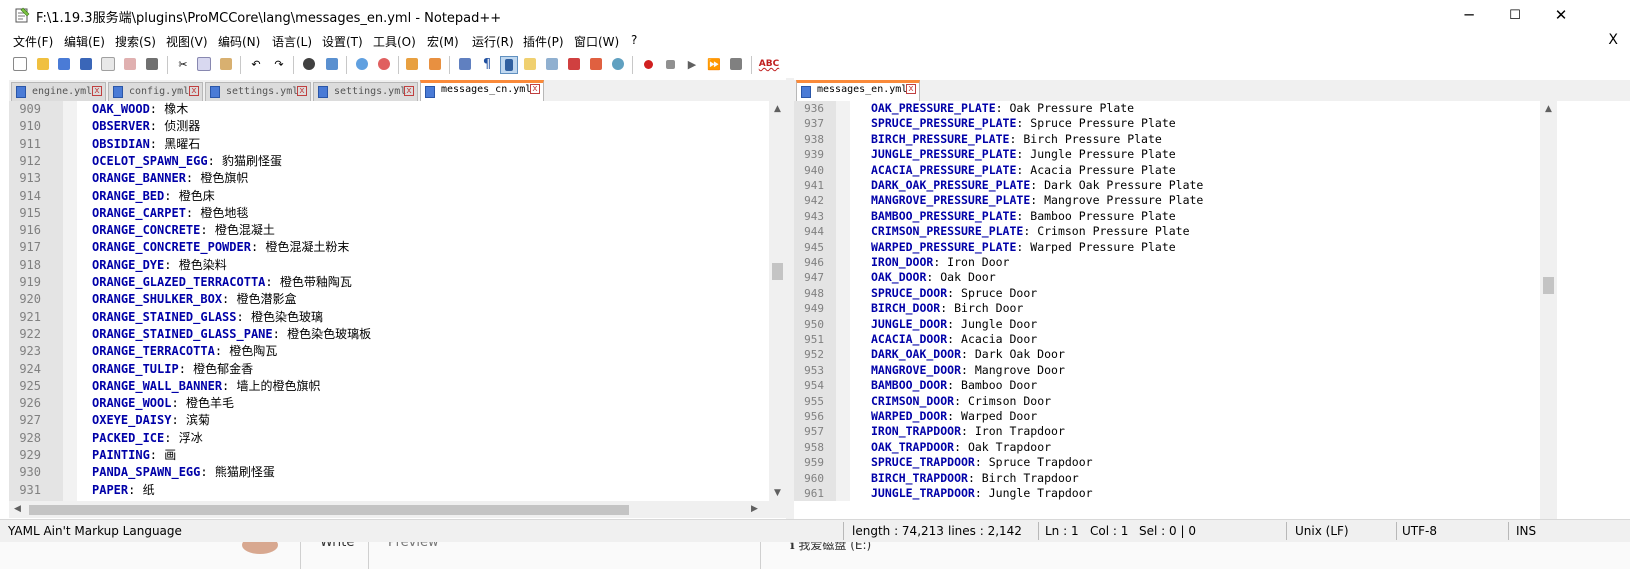 Image resolution: width=1630 pixels, height=569 pixels. Describe the element at coordinates (30, 126) in the screenshot. I see `line-number: 910` at that location.